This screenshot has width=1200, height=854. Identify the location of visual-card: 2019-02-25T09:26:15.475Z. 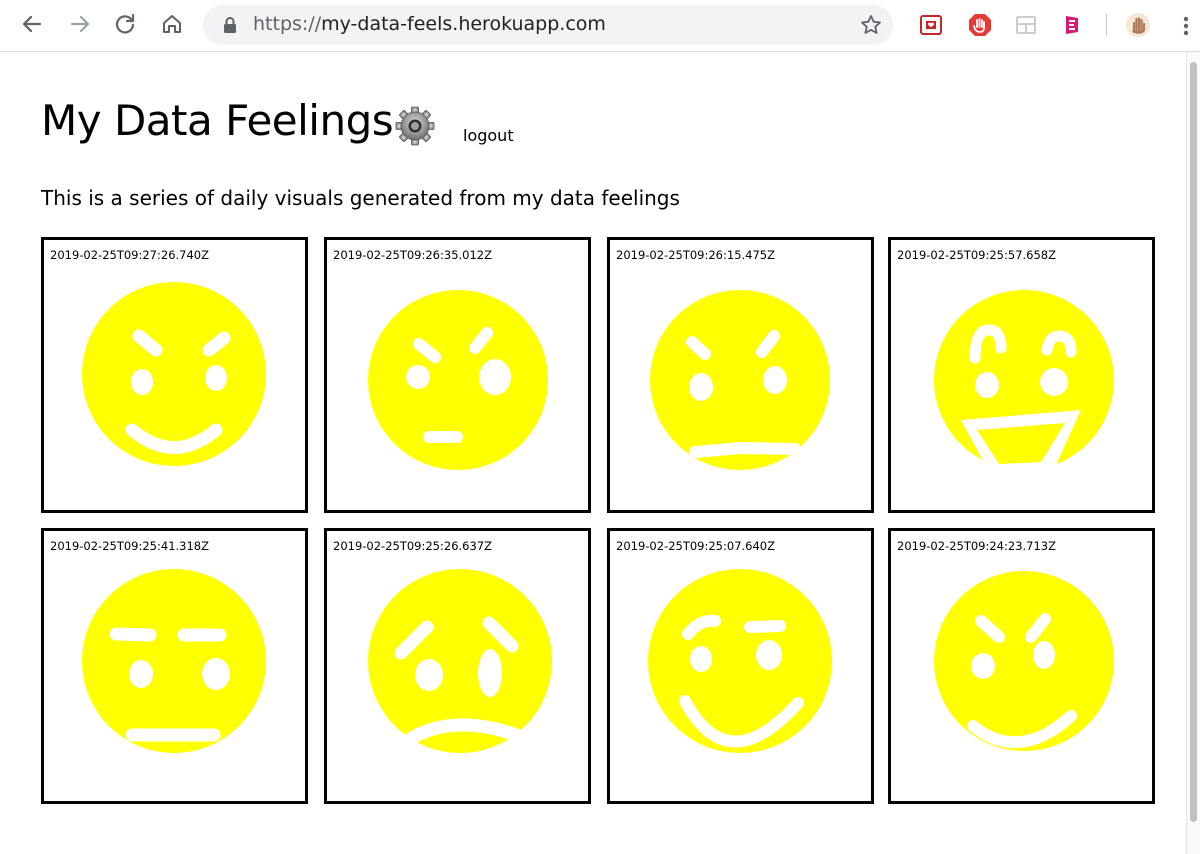
(740, 375).